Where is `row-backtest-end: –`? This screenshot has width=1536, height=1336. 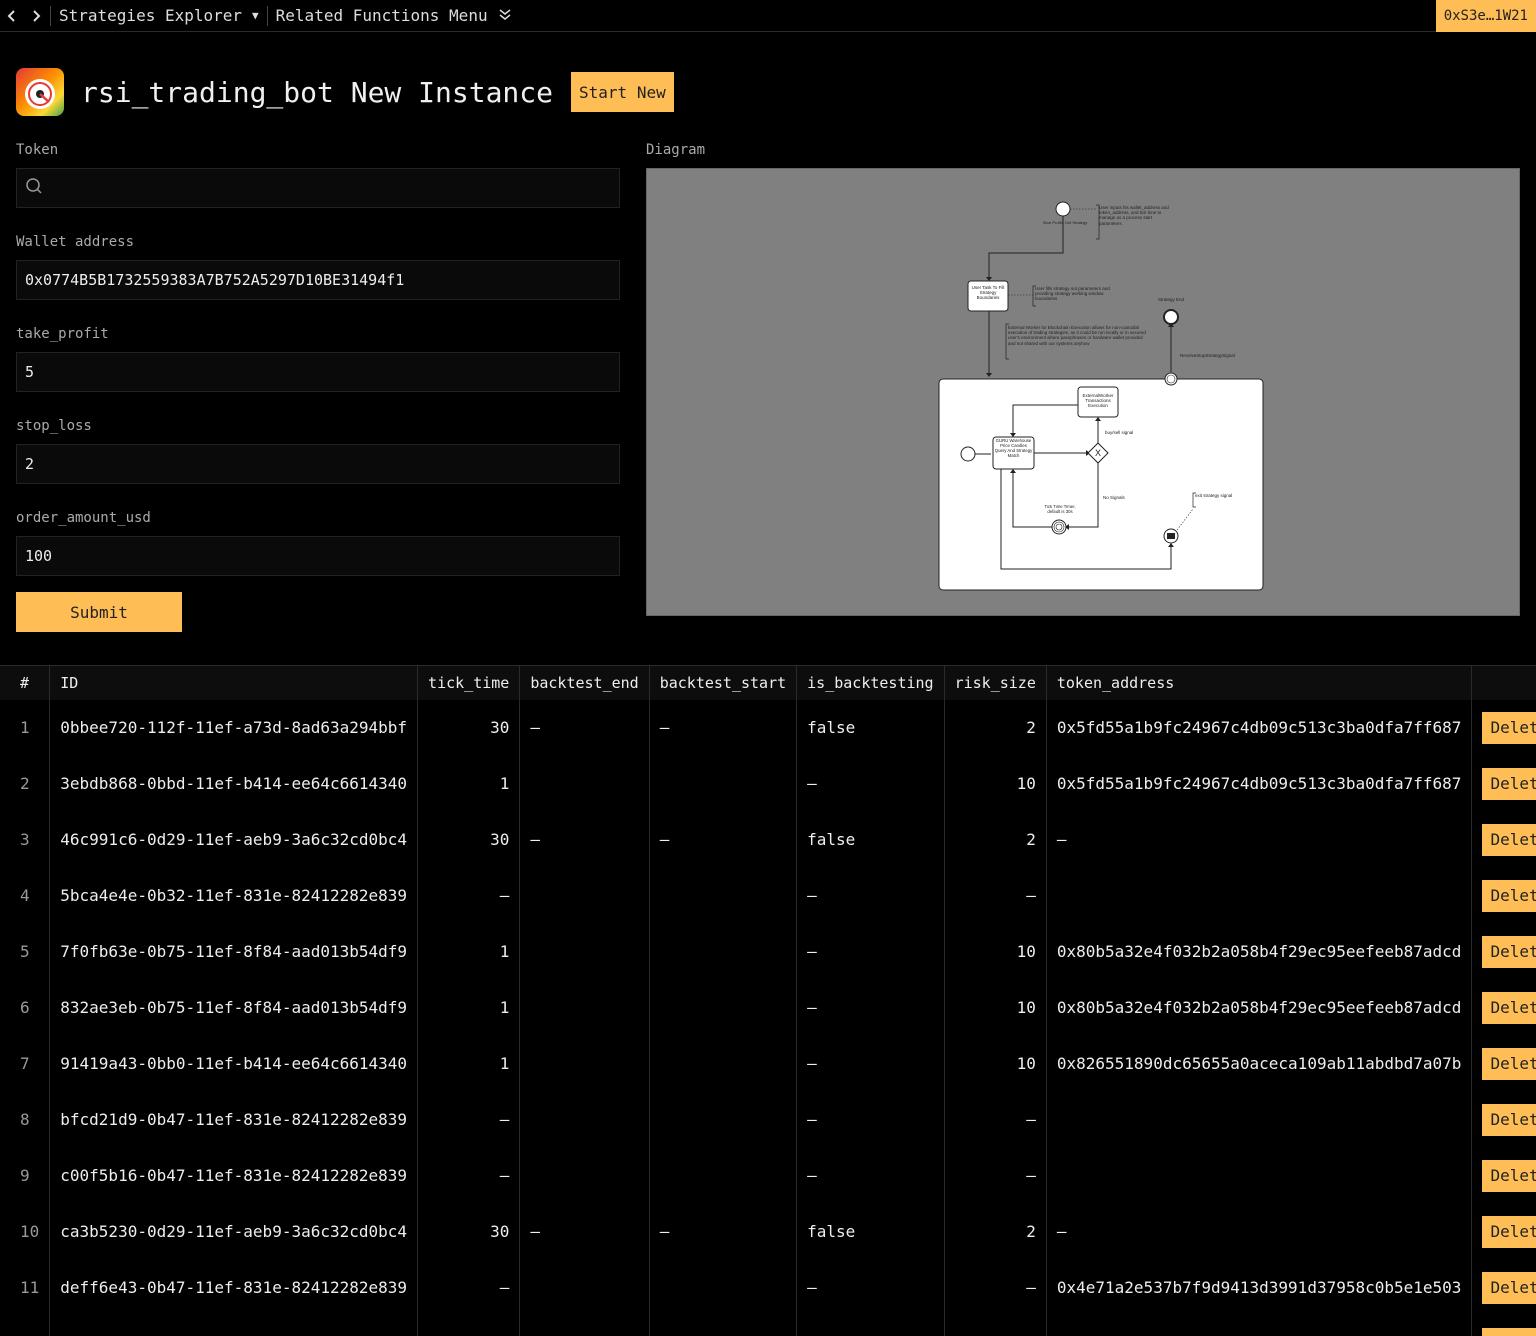 row-backtest-end: – is located at coordinates (584, 839).